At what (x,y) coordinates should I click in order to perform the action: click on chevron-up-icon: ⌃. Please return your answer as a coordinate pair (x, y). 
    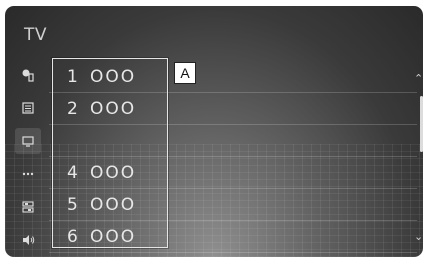
    Looking at the image, I should click on (418, 78).